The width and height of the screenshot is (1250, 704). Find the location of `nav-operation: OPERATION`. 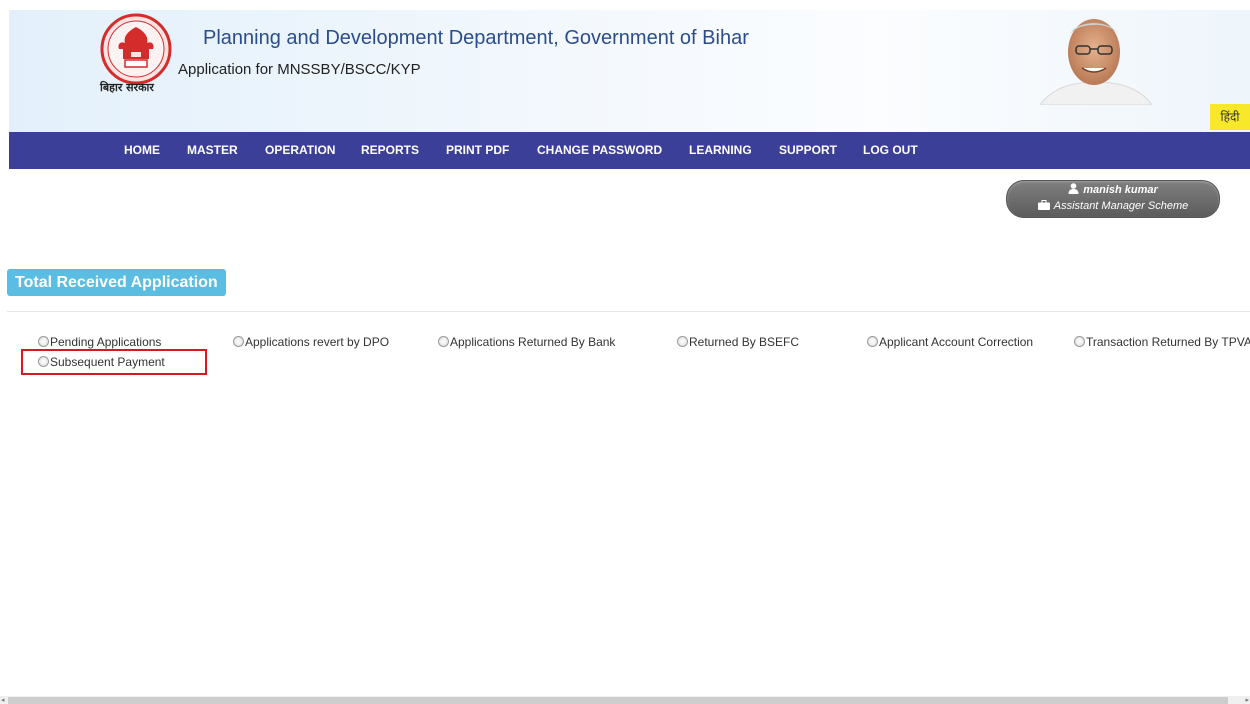

nav-operation: OPERATION is located at coordinates (300, 150).